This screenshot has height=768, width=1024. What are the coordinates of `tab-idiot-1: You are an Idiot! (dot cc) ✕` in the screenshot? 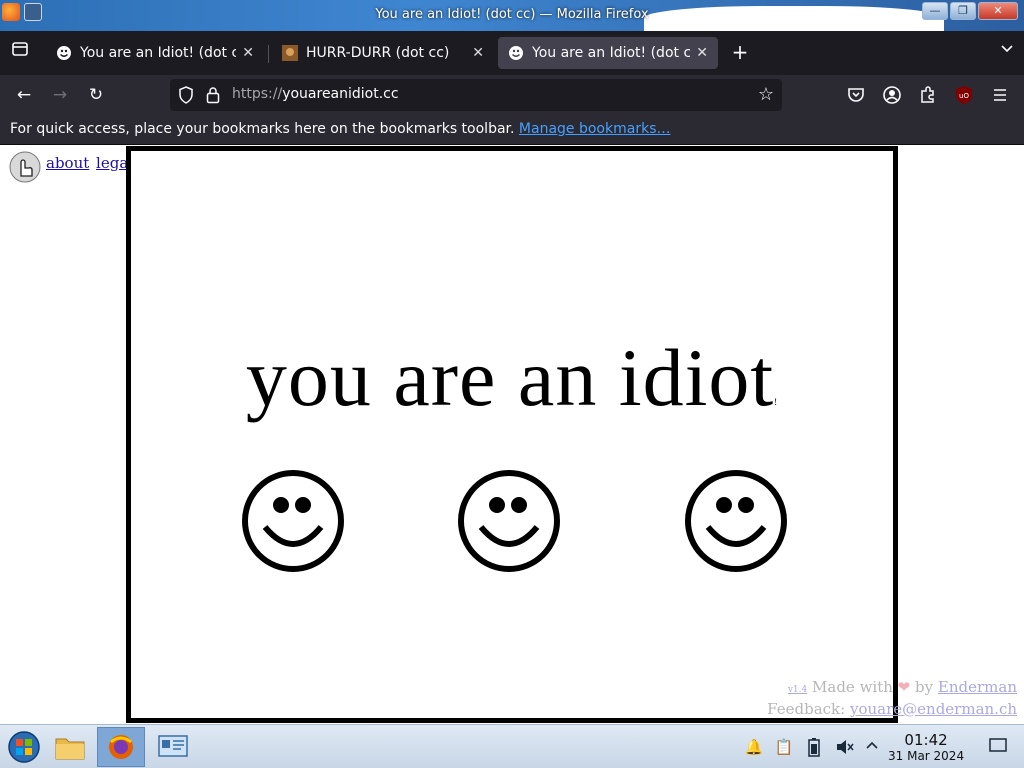 It's located at (155, 53).